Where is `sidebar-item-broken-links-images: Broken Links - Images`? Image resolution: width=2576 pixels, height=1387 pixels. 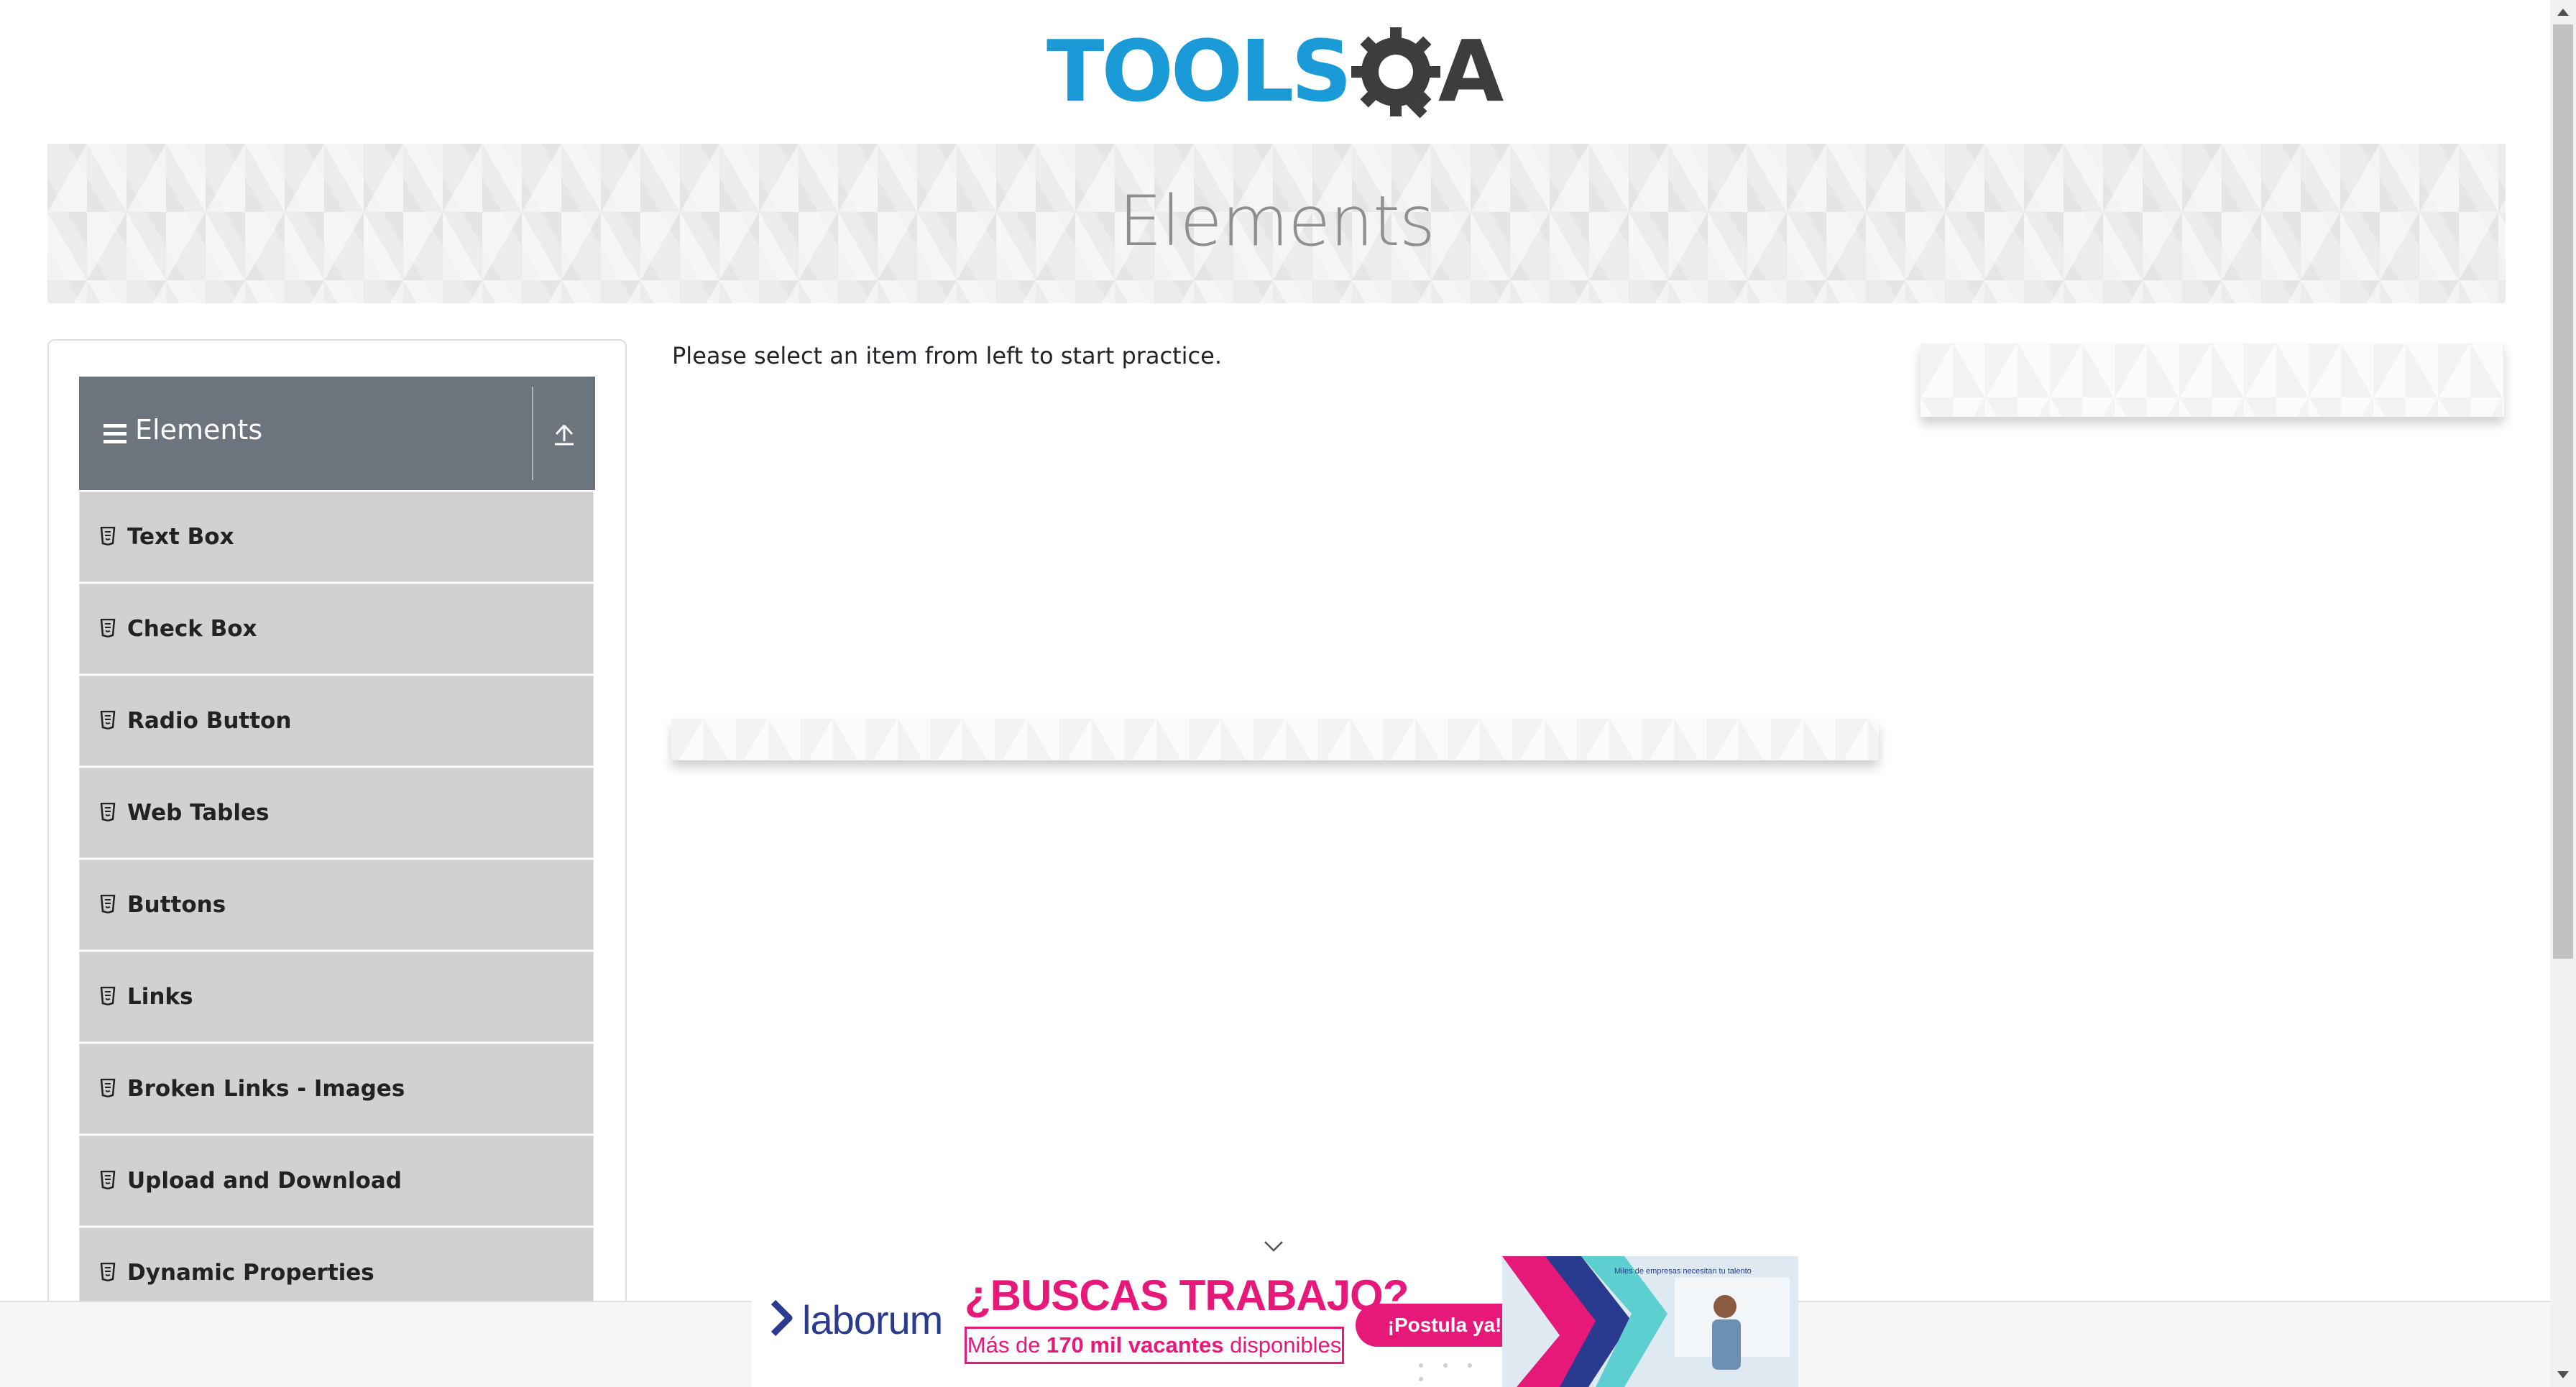
sidebar-item-broken-links-images: Broken Links - Images is located at coordinates (336, 1088).